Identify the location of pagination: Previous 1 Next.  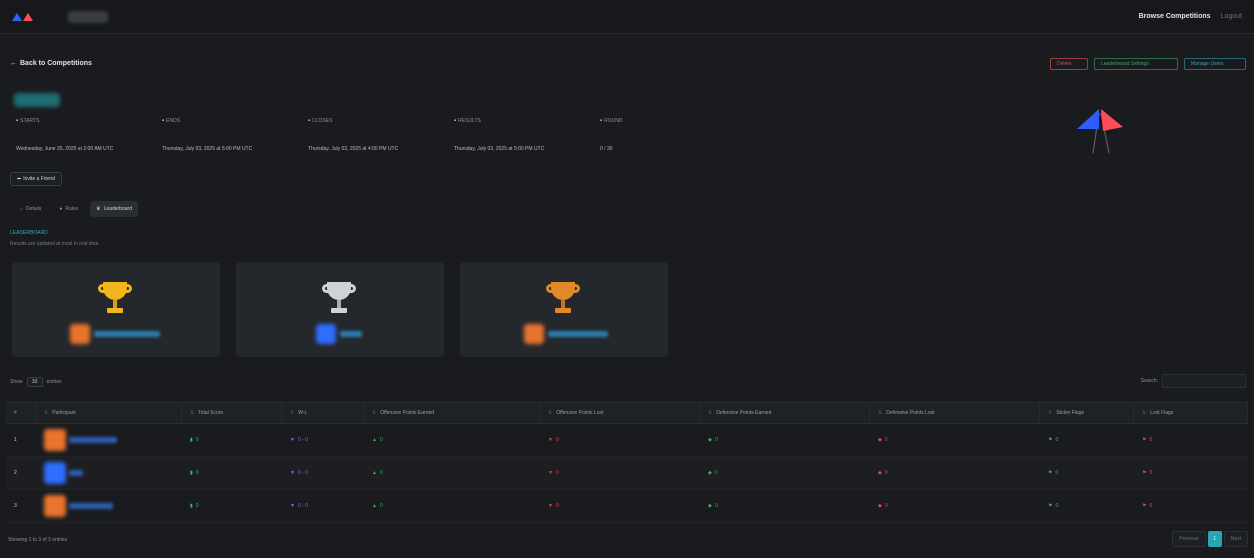
(1210, 539).